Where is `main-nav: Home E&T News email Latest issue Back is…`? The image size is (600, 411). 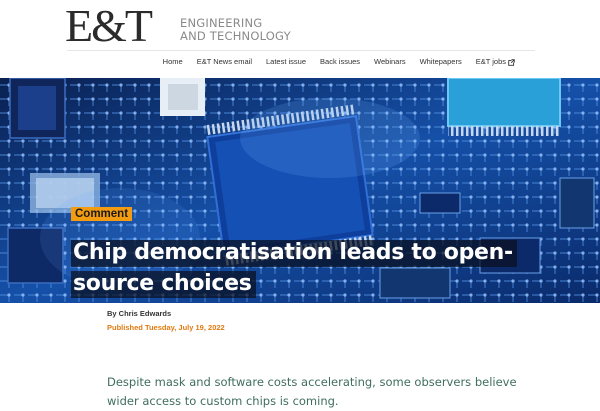 main-nav: Home E&T News email Latest issue Back is… is located at coordinates (339, 62).